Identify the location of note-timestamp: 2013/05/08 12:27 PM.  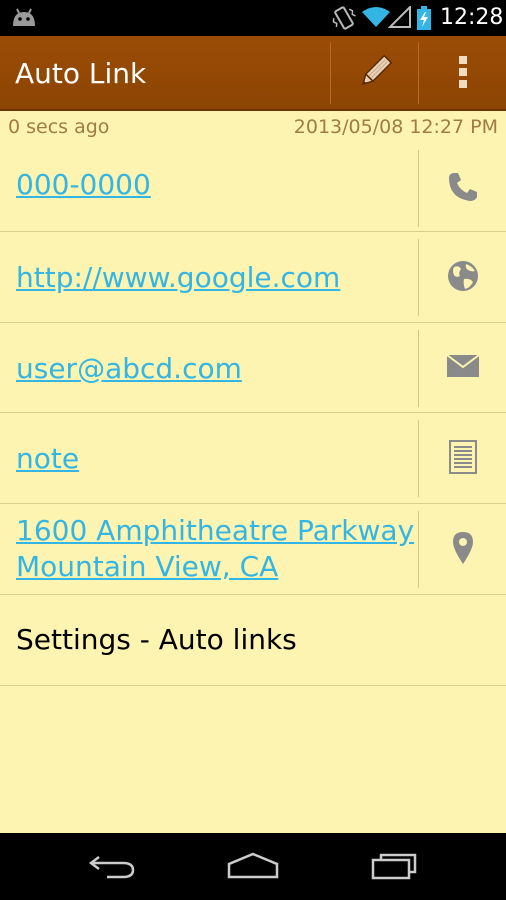
(395, 127).